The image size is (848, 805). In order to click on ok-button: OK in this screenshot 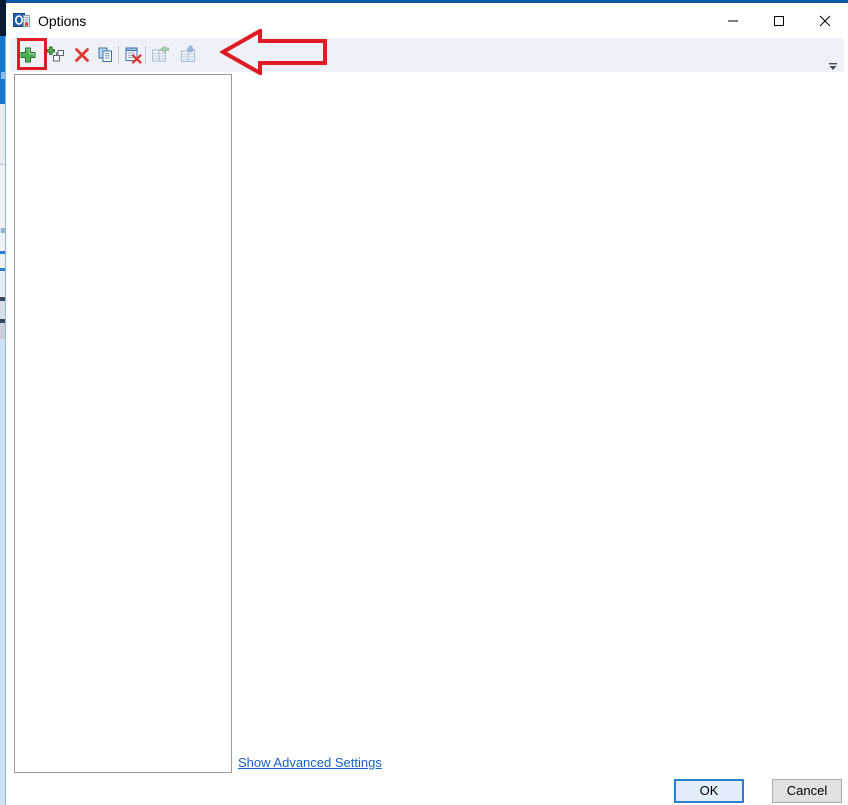, I will do `click(709, 791)`.